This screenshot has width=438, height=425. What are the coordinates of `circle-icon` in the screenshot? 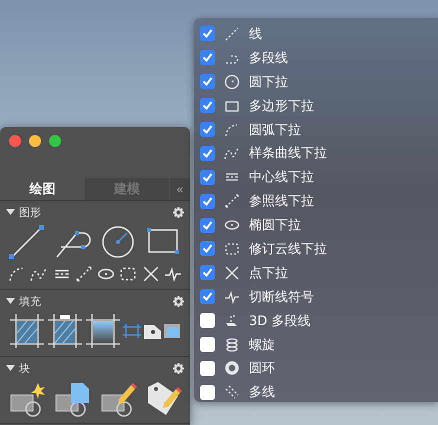 It's located at (232, 82).